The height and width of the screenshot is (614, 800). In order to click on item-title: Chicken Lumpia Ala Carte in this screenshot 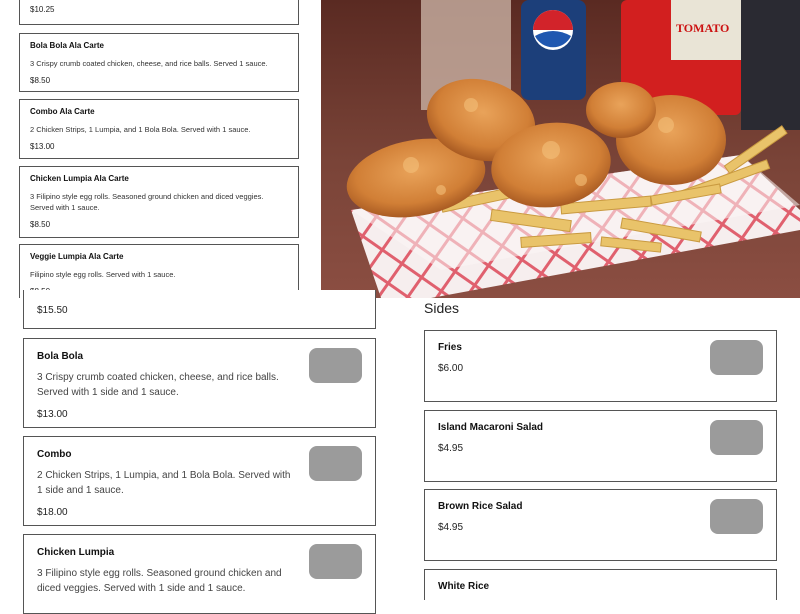, I will do `click(79, 178)`.